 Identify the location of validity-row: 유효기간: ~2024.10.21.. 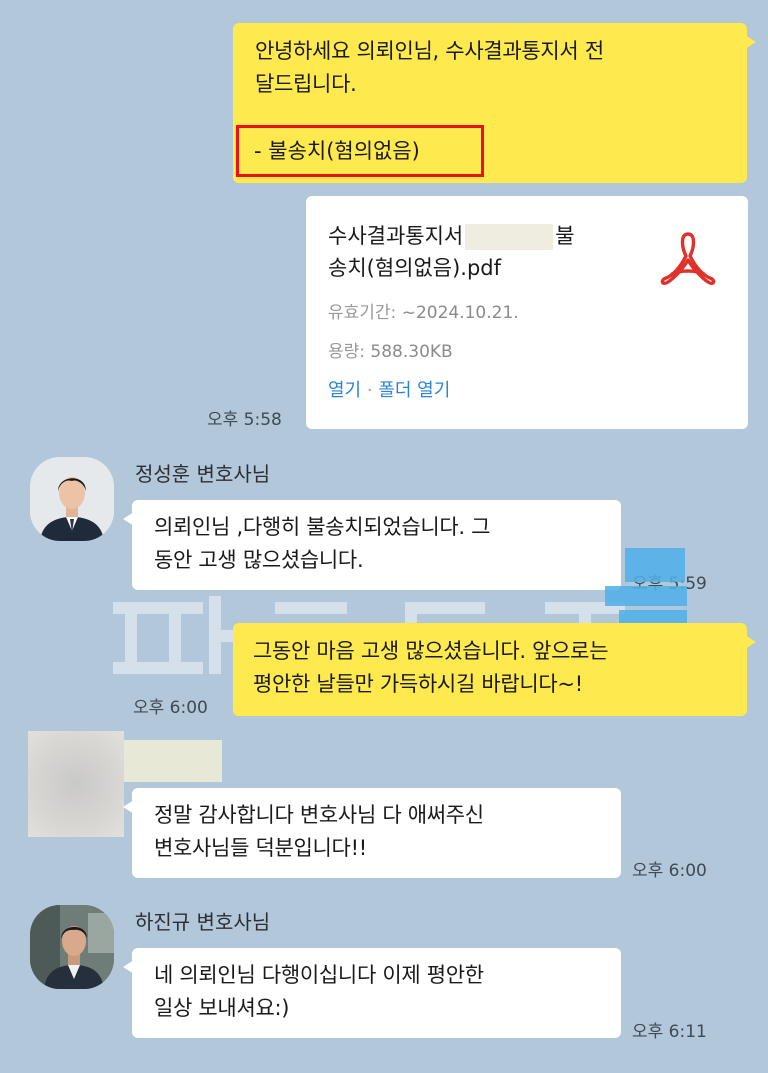
(423, 310).